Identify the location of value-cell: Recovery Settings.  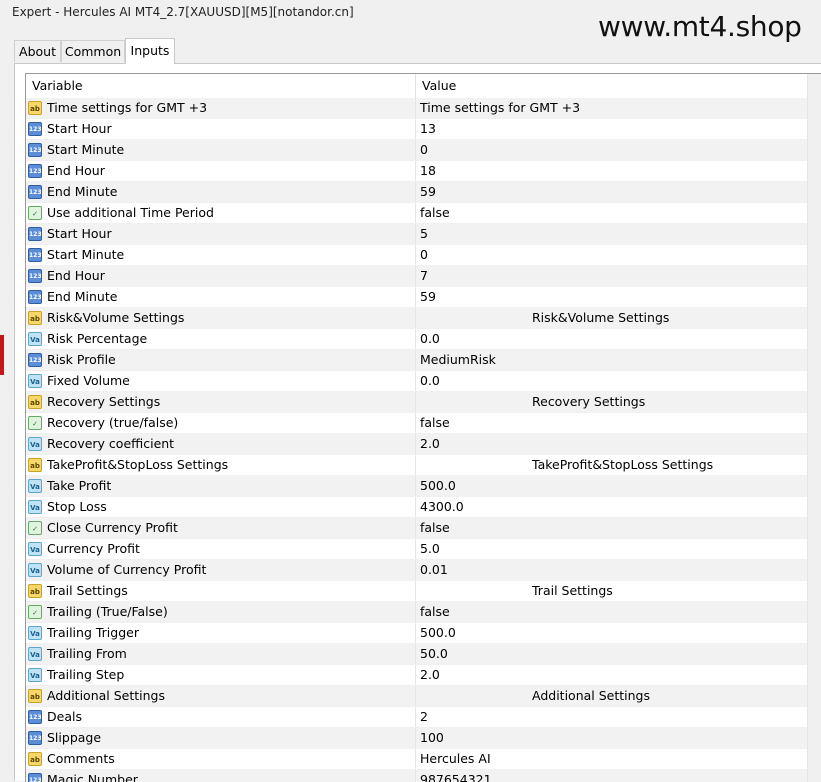
(612, 402).